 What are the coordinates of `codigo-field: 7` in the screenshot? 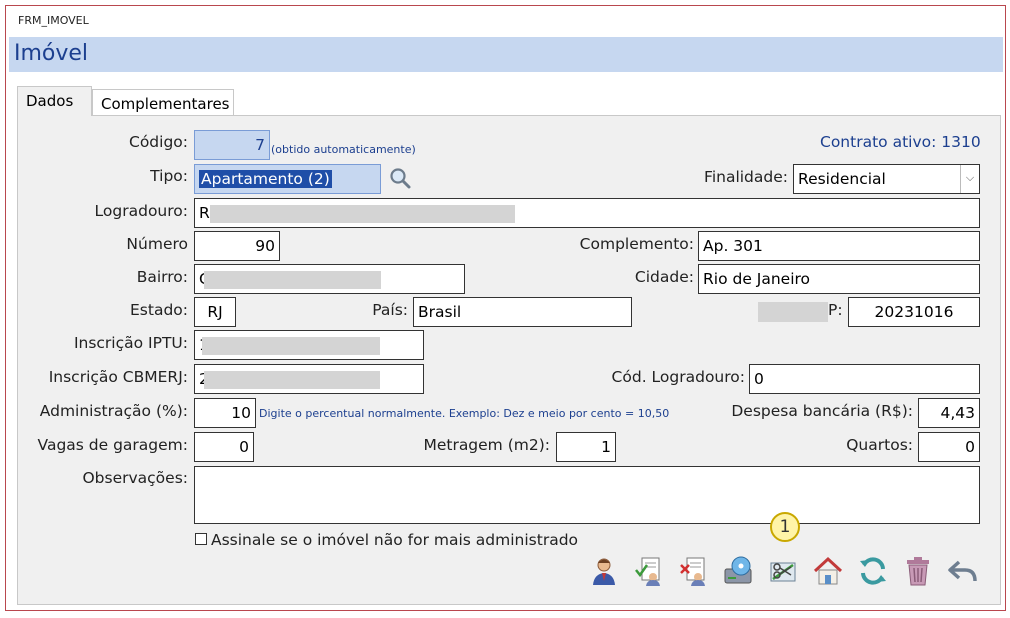 It's located at (232, 145).